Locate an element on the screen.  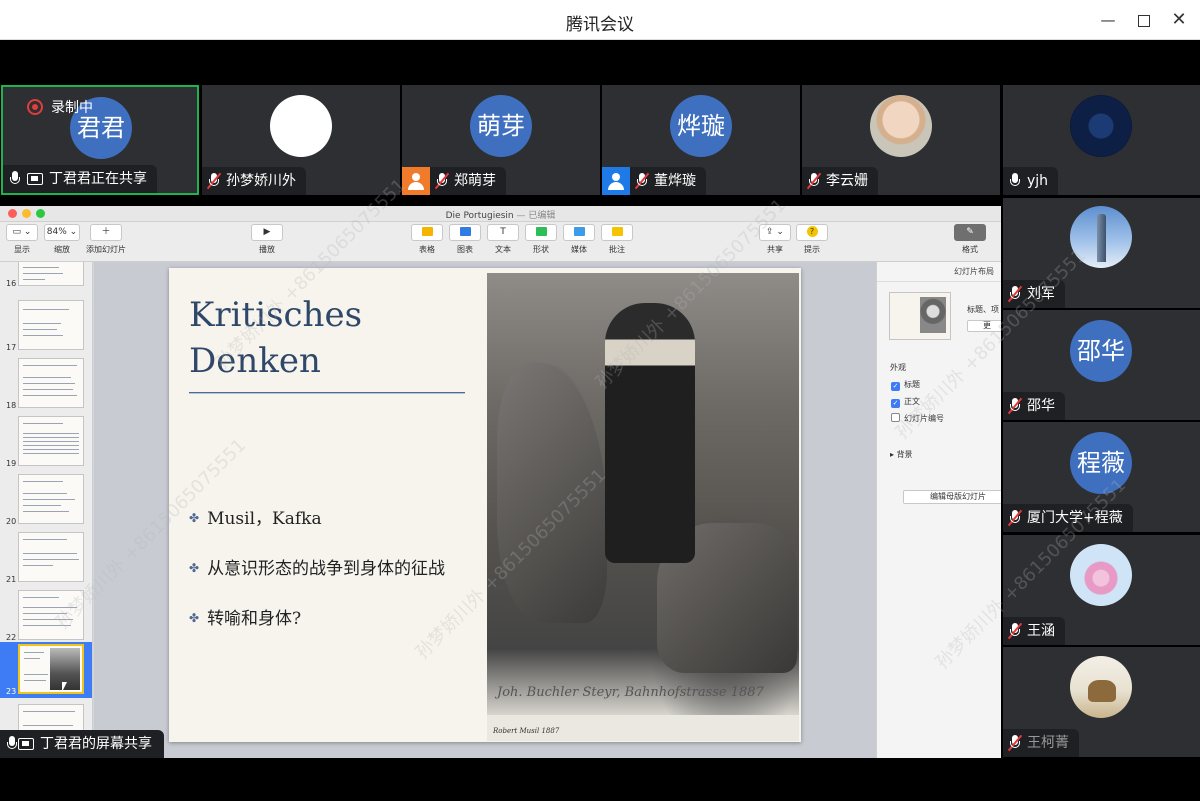
participant-tile-5: 李云姗 is located at coordinates (901, 140).